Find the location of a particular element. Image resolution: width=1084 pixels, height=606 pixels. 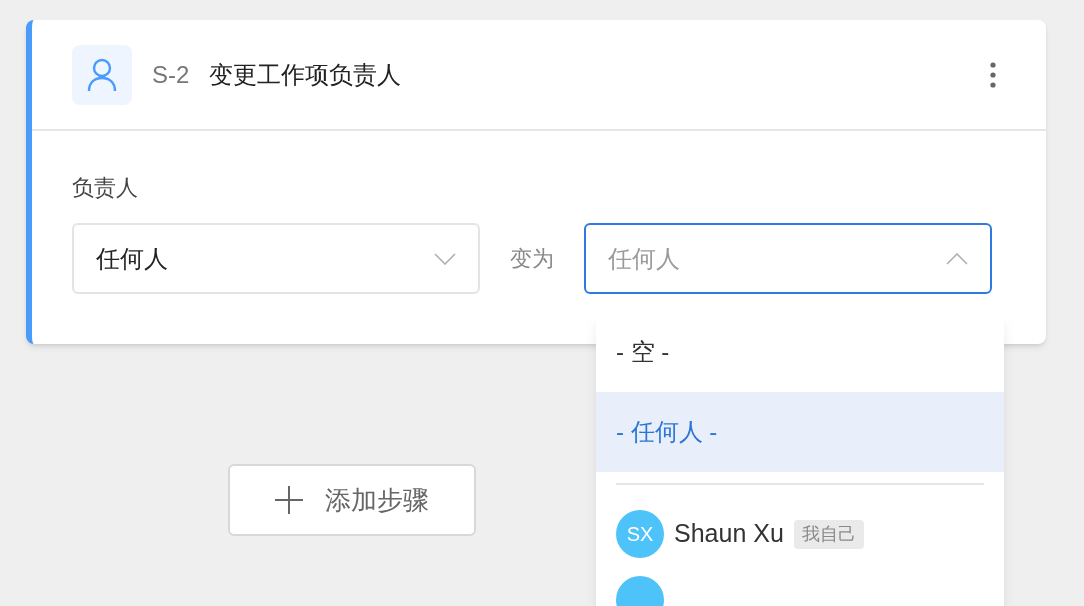

add-step-button: 添加步骤 is located at coordinates (352, 500).